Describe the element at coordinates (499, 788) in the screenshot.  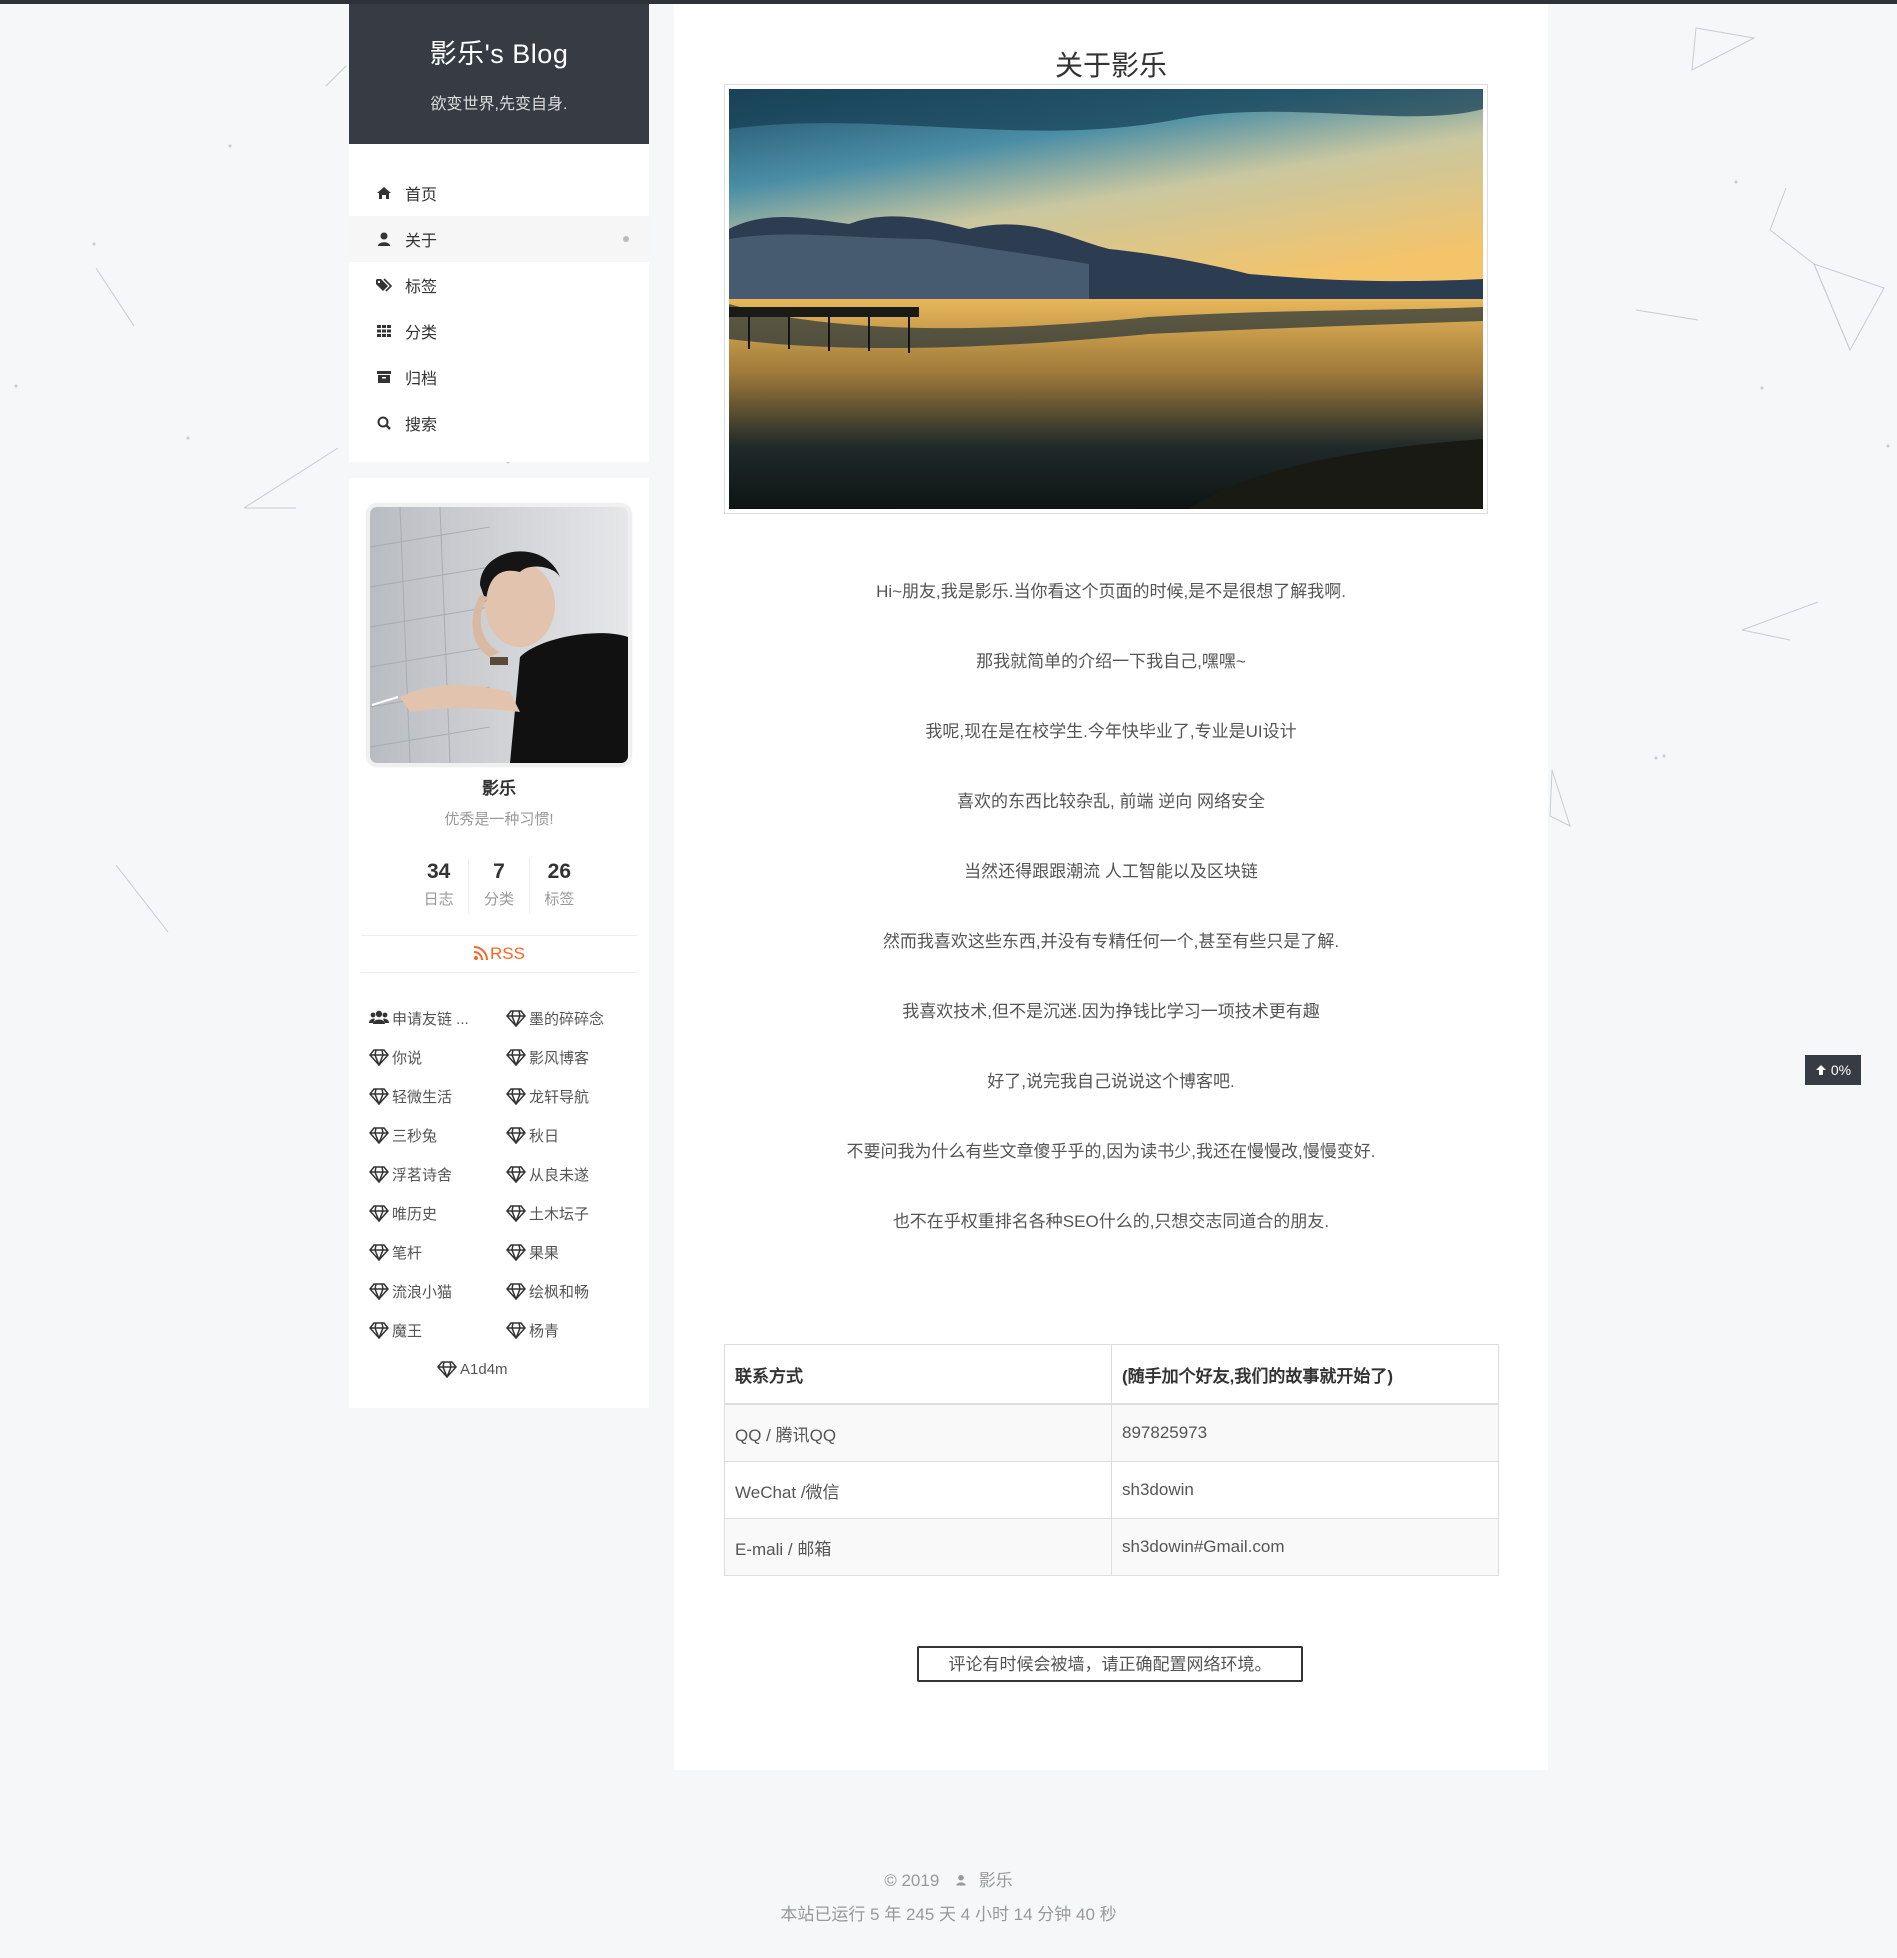
I see `author-name: 影乐` at that location.